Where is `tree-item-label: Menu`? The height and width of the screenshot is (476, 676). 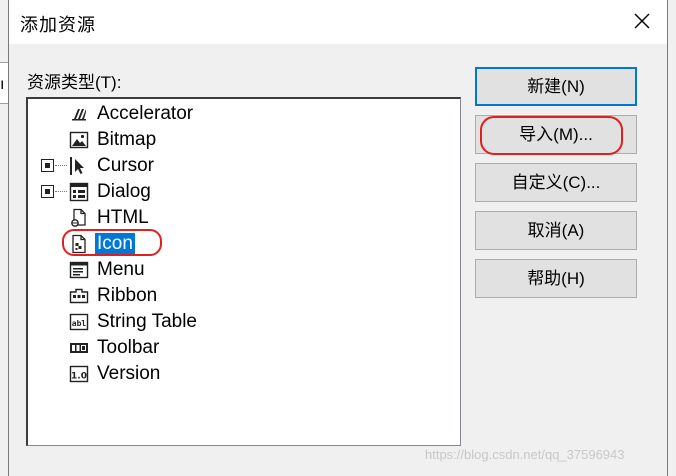
tree-item-label: Menu is located at coordinates (121, 269).